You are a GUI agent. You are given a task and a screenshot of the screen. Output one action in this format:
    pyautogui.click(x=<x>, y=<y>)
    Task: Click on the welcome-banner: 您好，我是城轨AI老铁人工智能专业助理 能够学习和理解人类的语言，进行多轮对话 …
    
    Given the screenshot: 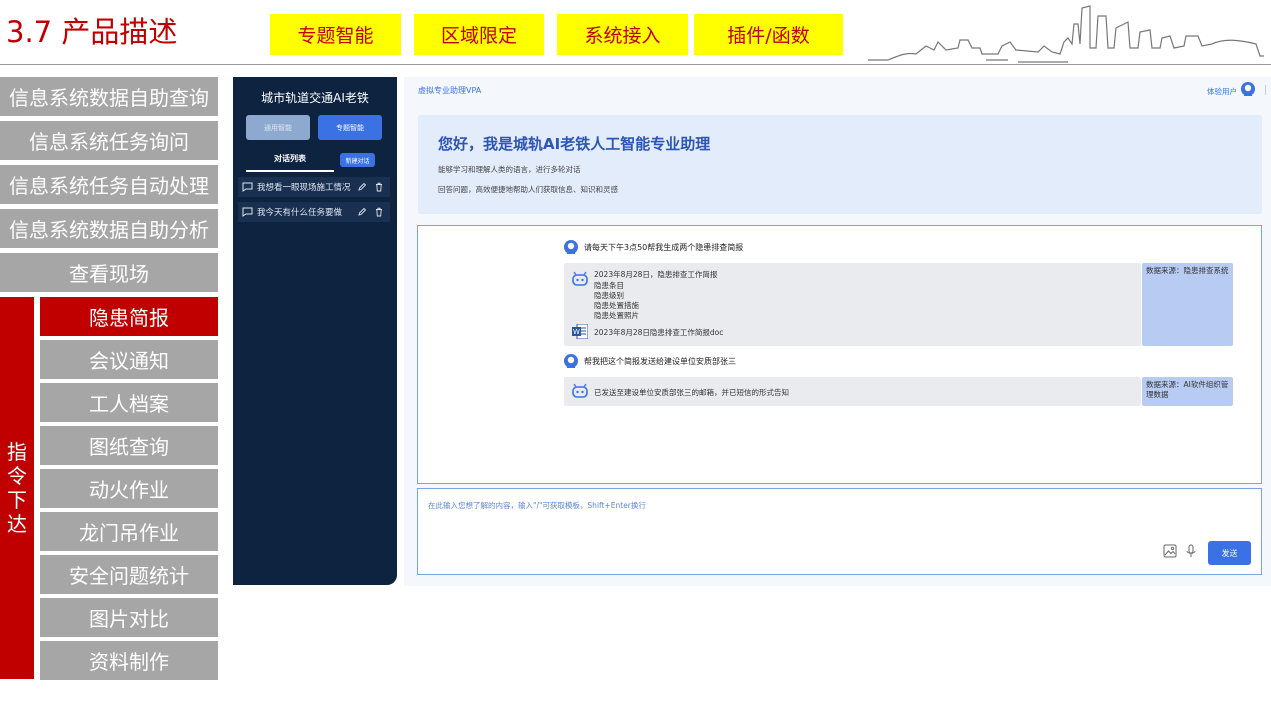 What is the action you would take?
    pyautogui.click(x=840, y=164)
    